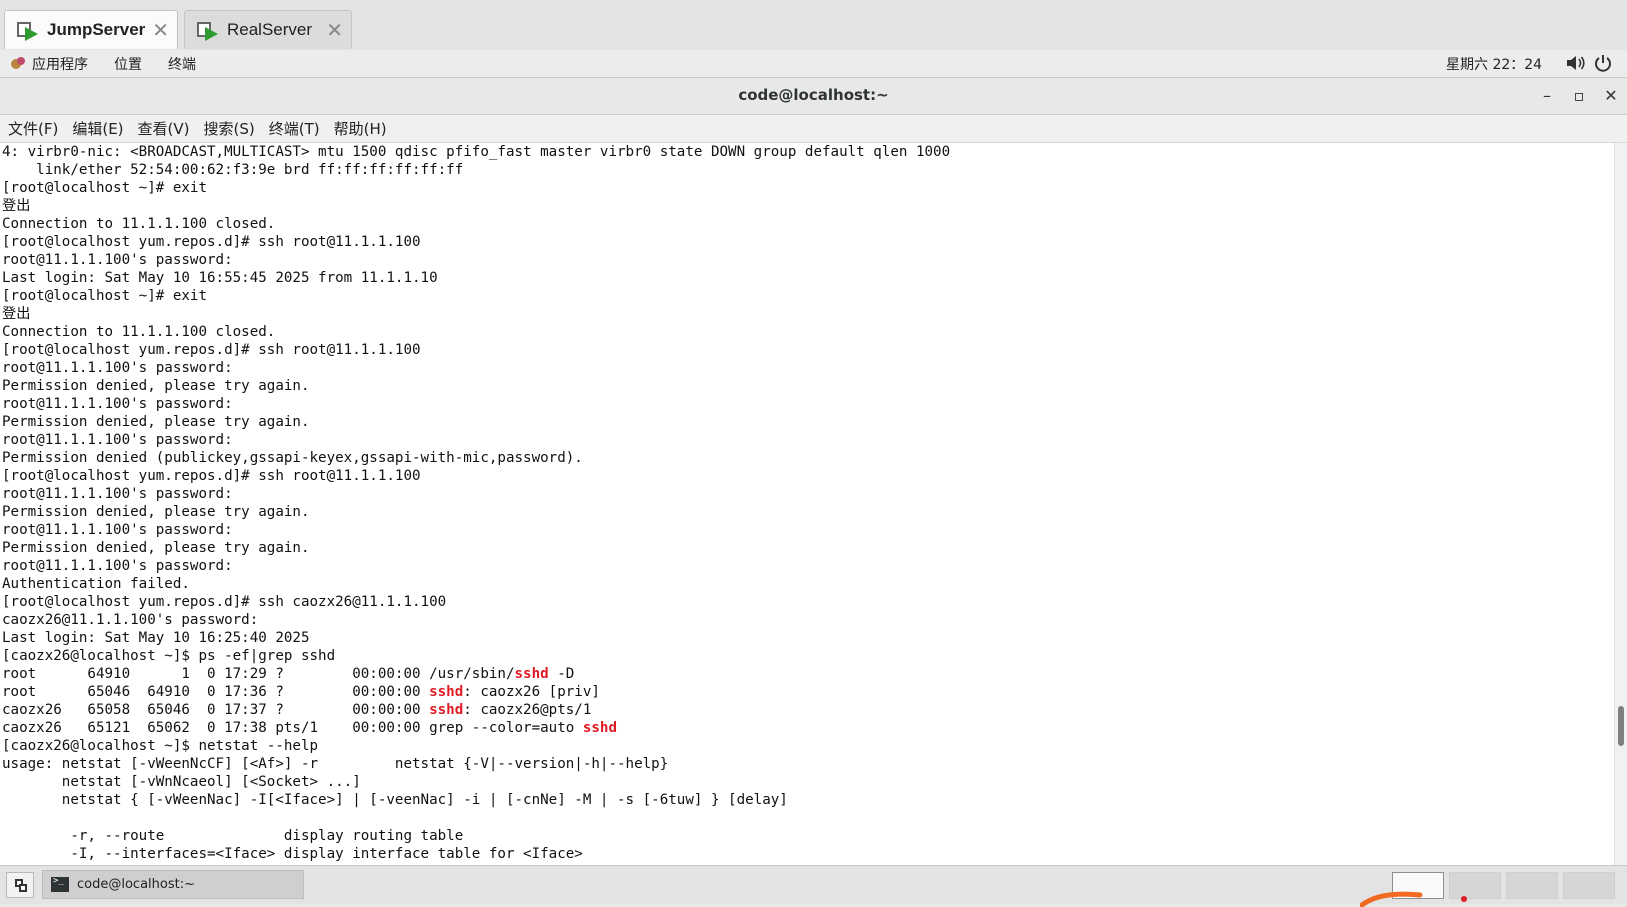 The image size is (1627, 907). What do you see at coordinates (813, 64) in the screenshot?
I see `system-top-bar: 应用程序 位置 终端 星期六 22：24` at bounding box center [813, 64].